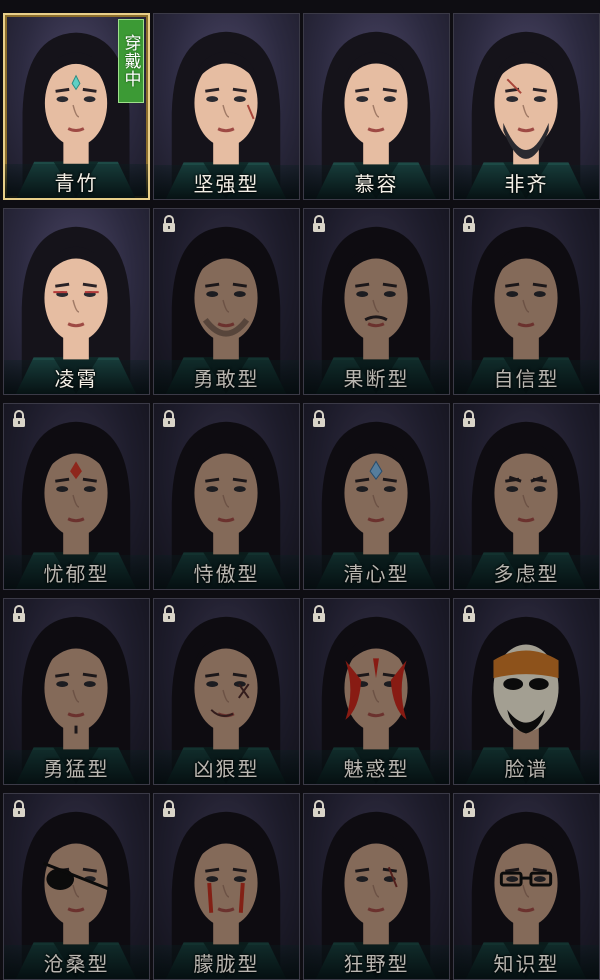 The width and height of the screenshot is (600, 980). I want to click on face-label-bar: 坚强型, so click(226, 182).